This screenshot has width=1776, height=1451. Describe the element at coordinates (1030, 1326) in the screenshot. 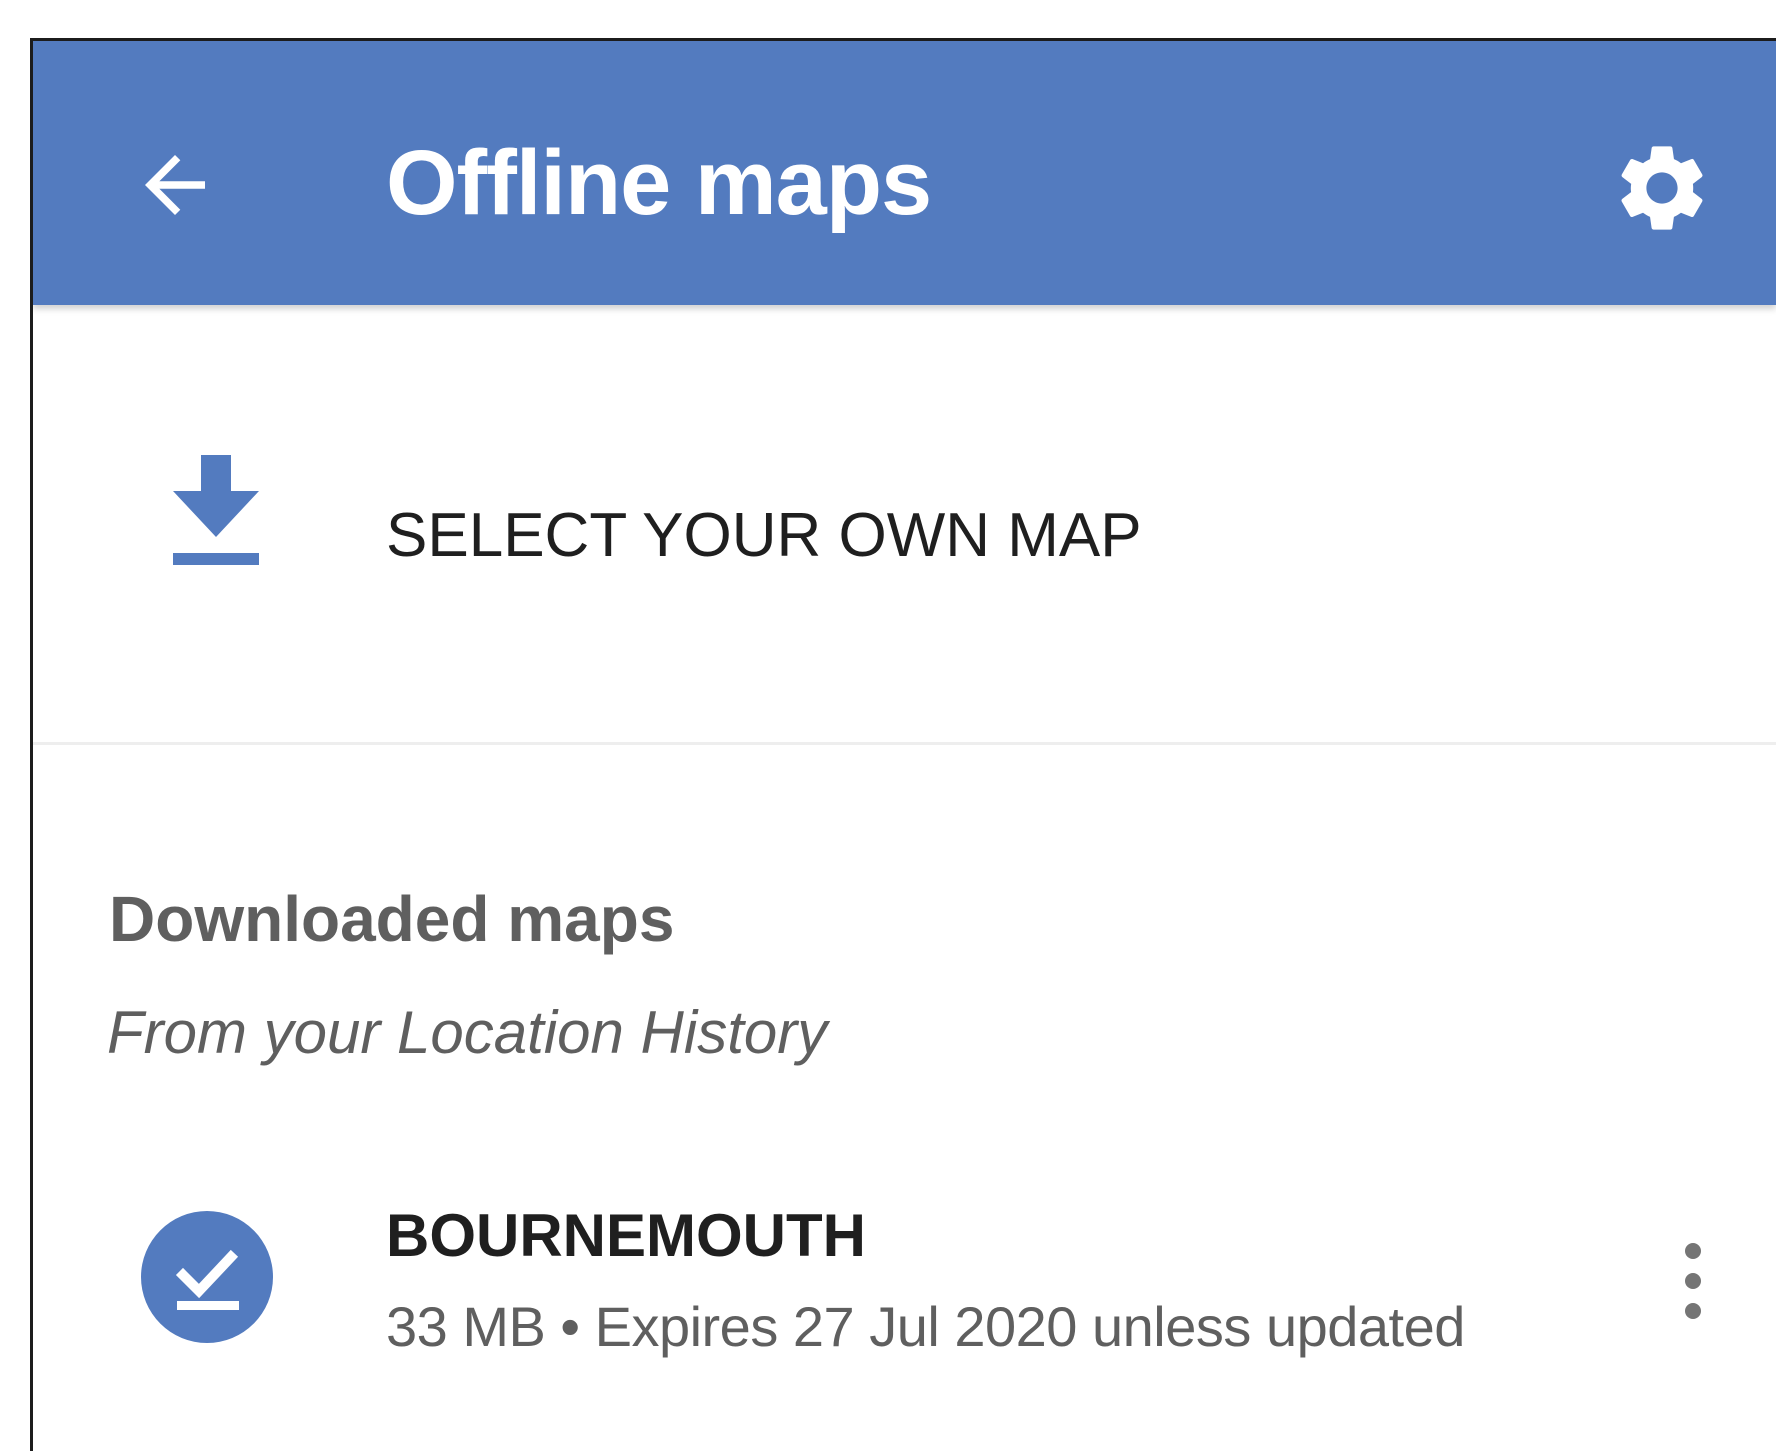

I see `map-expiry: Expires 27 Jul 2020 unless updated` at that location.